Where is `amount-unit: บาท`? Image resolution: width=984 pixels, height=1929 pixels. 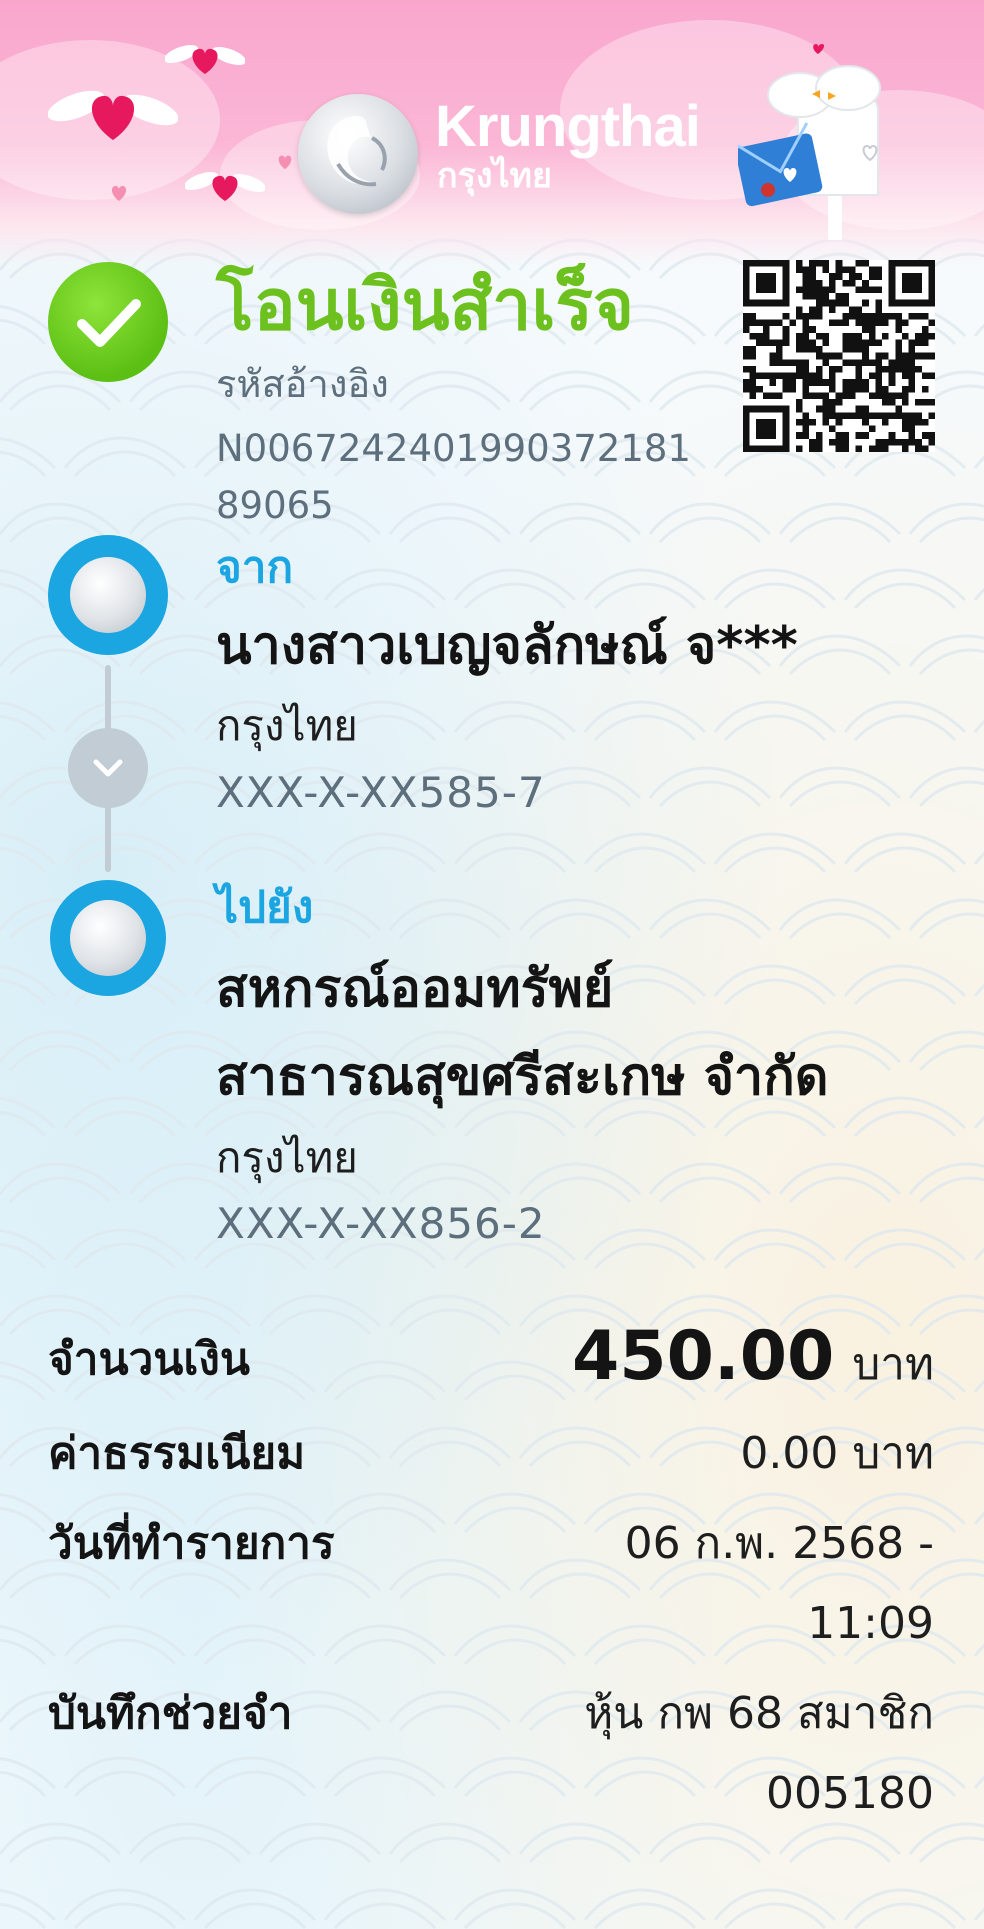
amount-unit: บาท is located at coordinates (893, 1364).